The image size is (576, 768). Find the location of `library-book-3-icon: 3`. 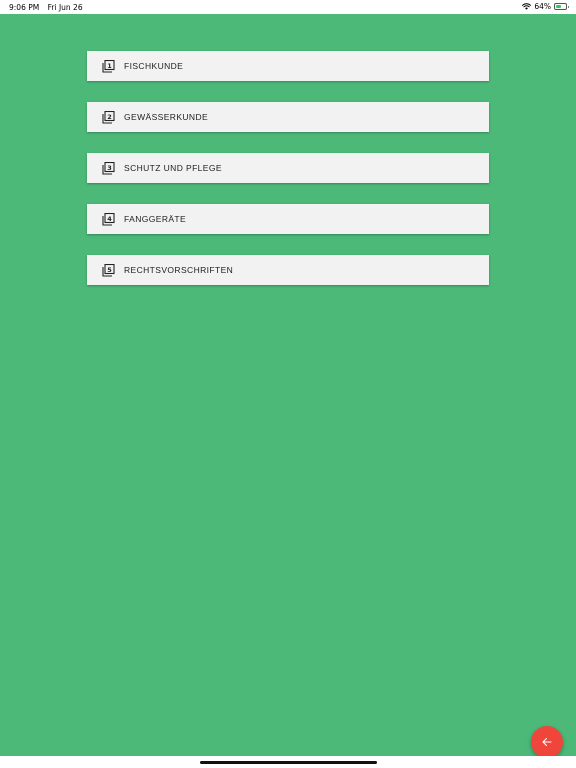

library-book-3-icon: 3 is located at coordinates (108, 168).